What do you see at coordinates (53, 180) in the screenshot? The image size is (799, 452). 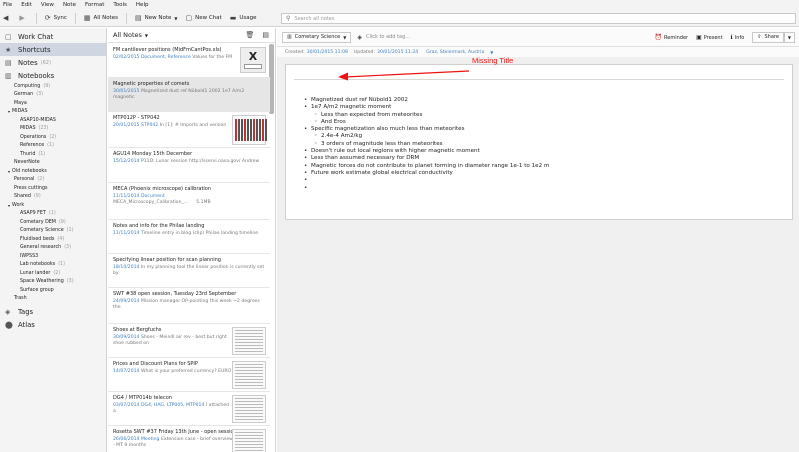 I see `sidebar-item-personal: Personal (2)` at bounding box center [53, 180].